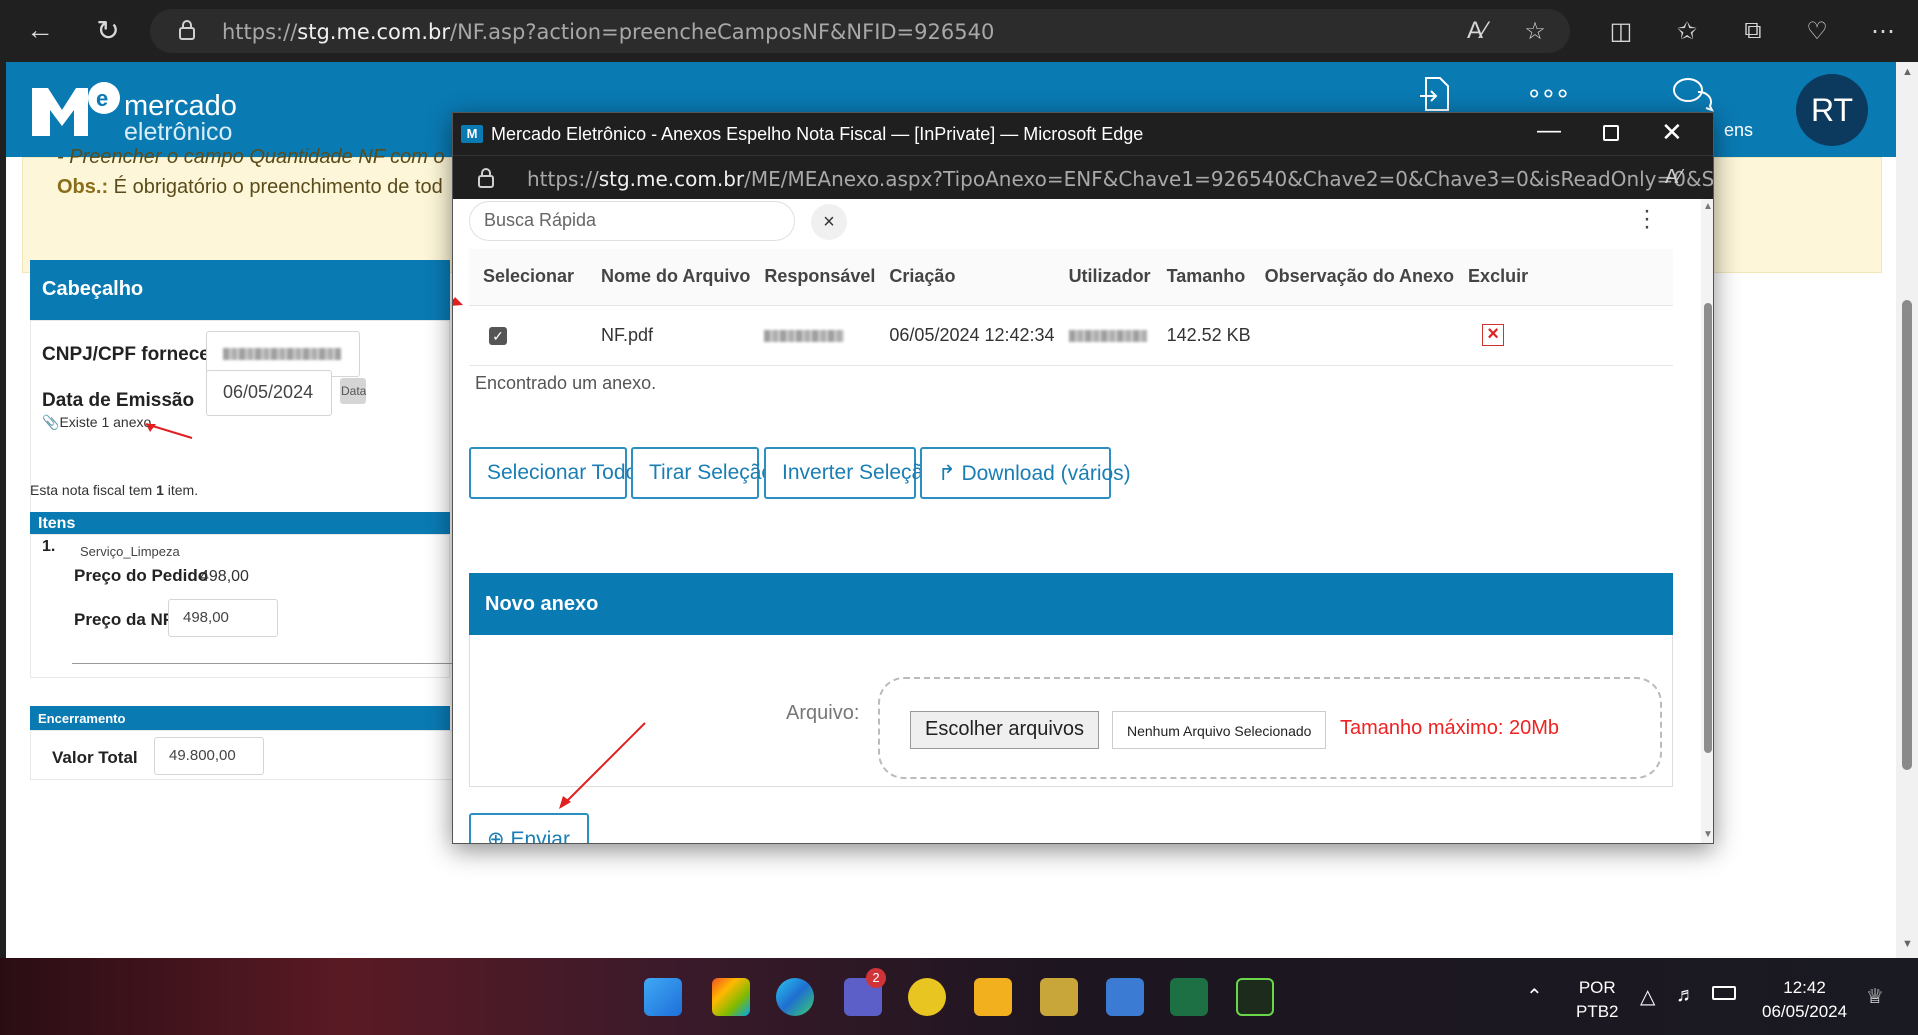 The width and height of the screenshot is (1918, 1035). Describe the element at coordinates (849, 473) in the screenshot. I see `inverter-selecao-button: Inverter Seleção` at that location.